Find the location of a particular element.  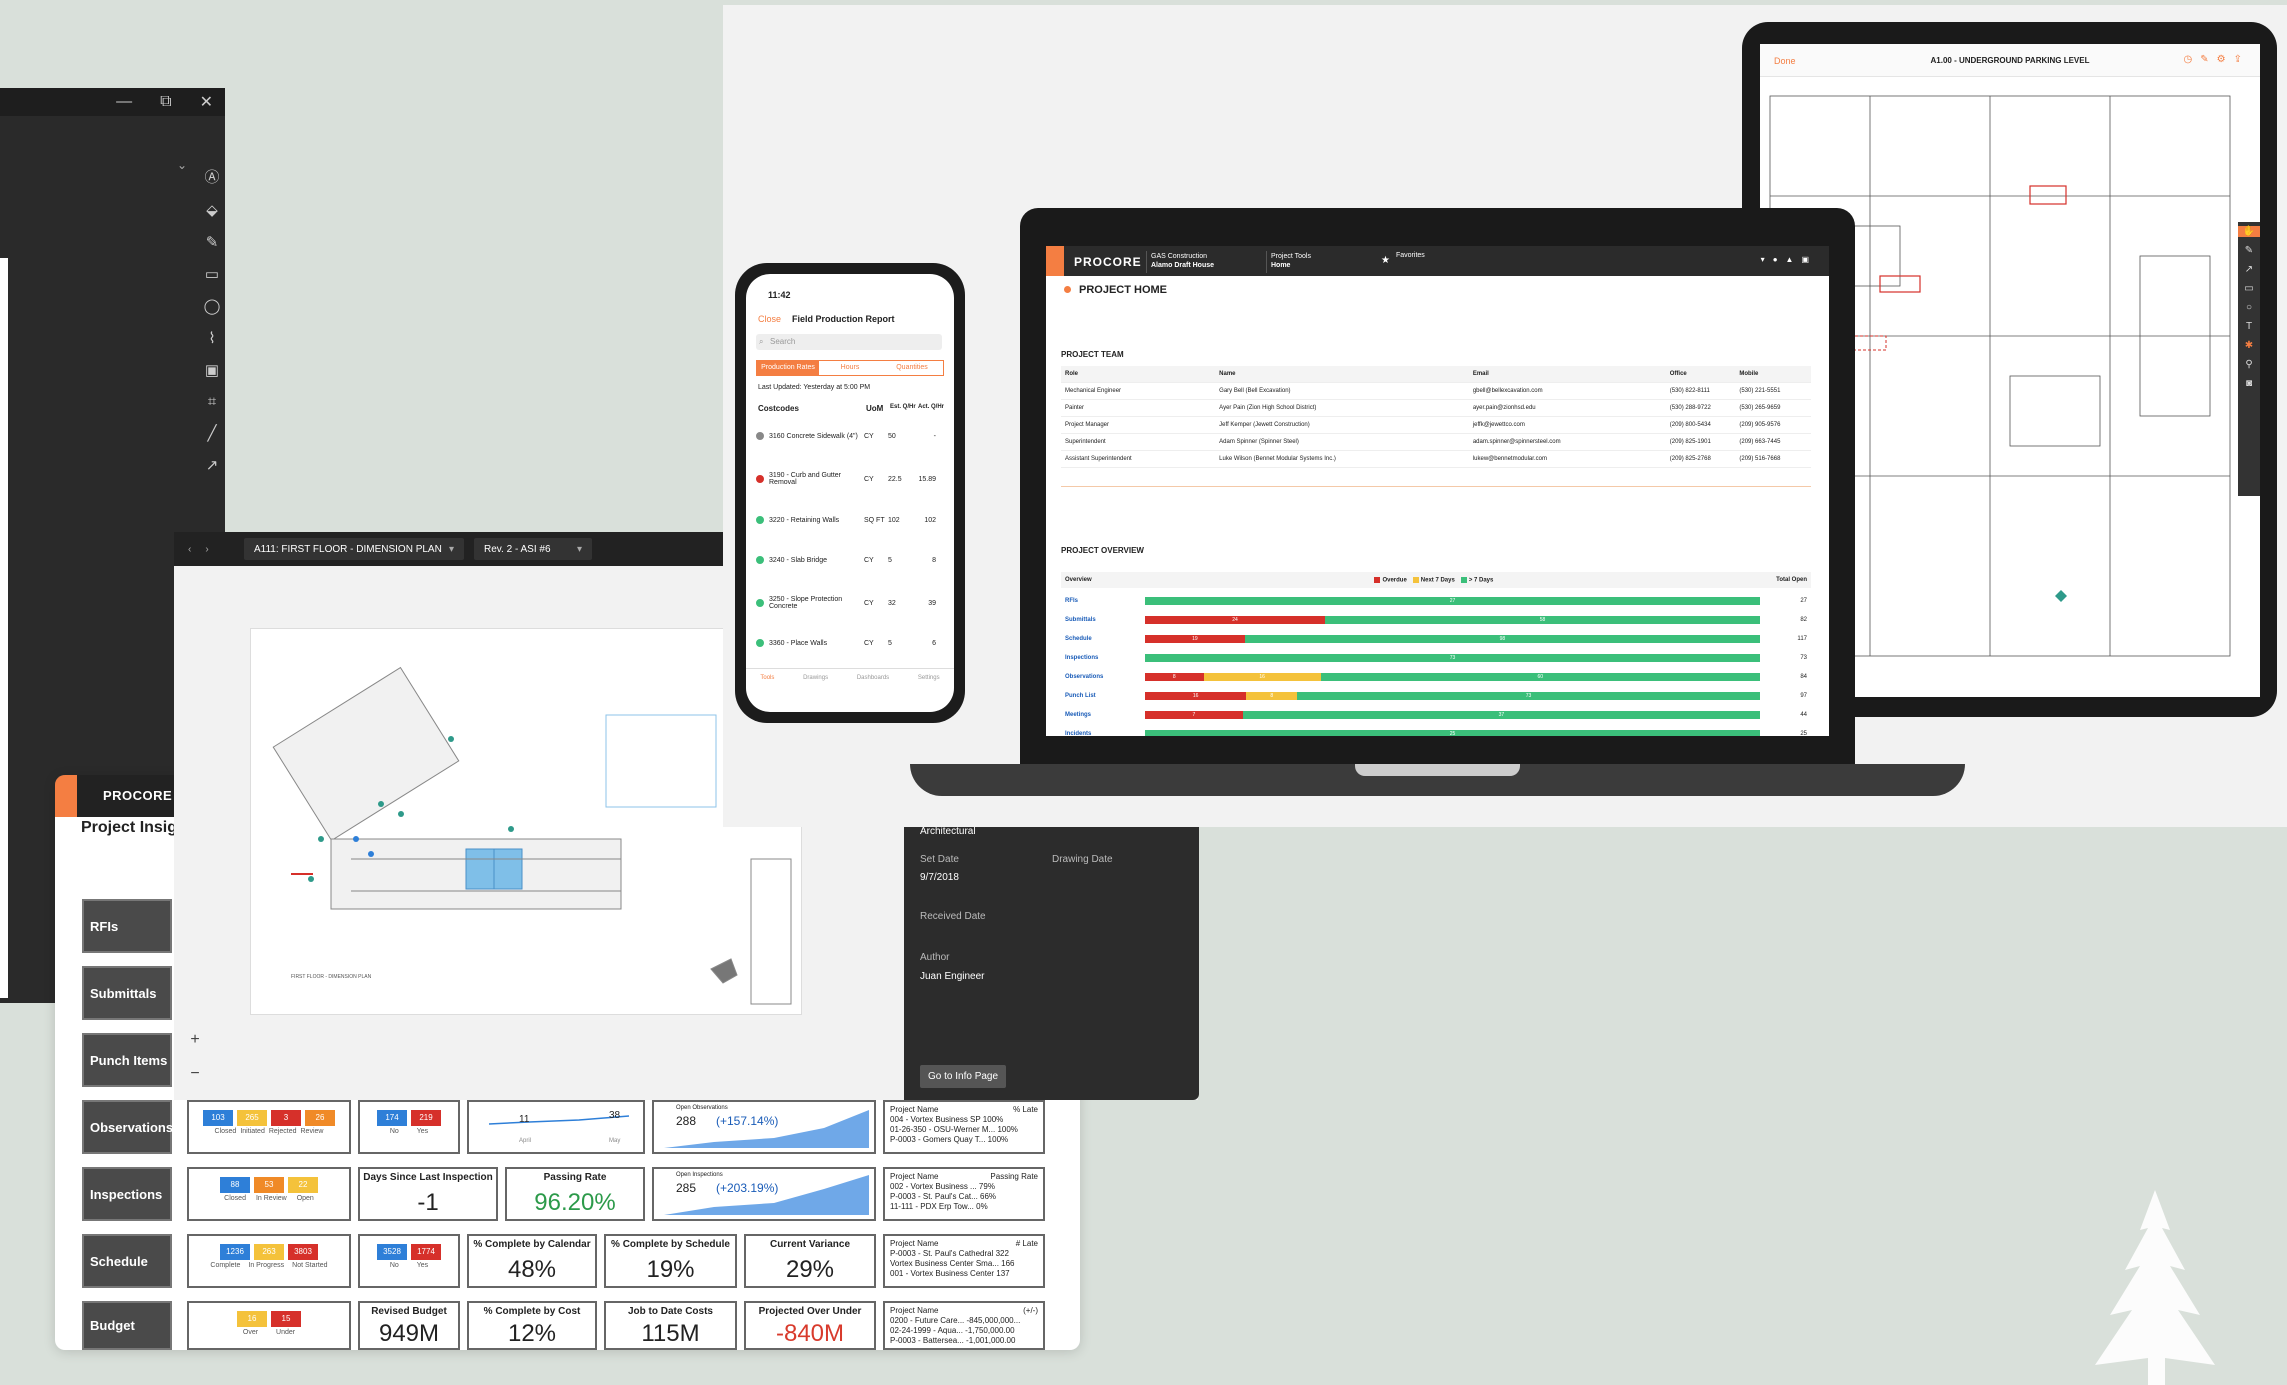

overview-row-name: Meetings is located at coordinates (1103, 715).